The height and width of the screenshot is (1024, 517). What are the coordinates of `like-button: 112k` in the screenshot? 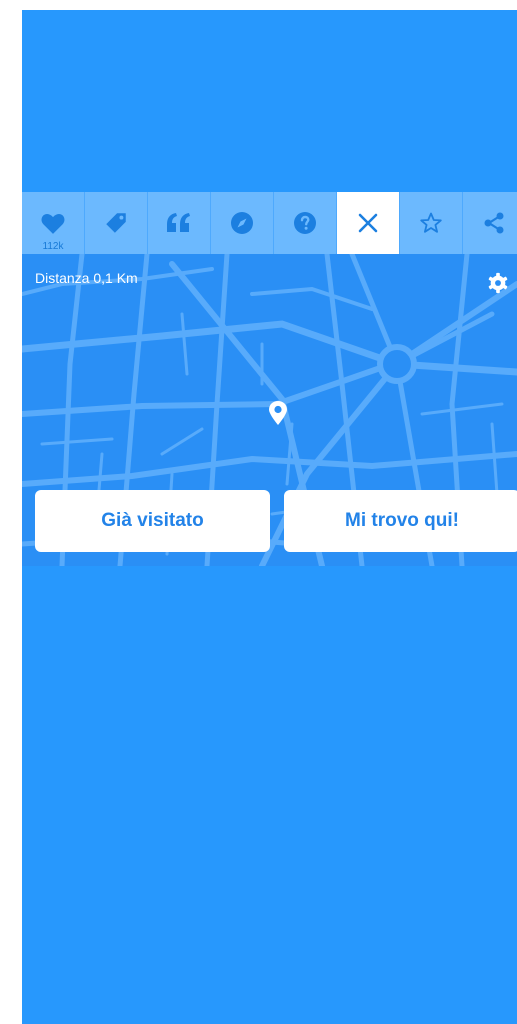 It's located at (53, 223).